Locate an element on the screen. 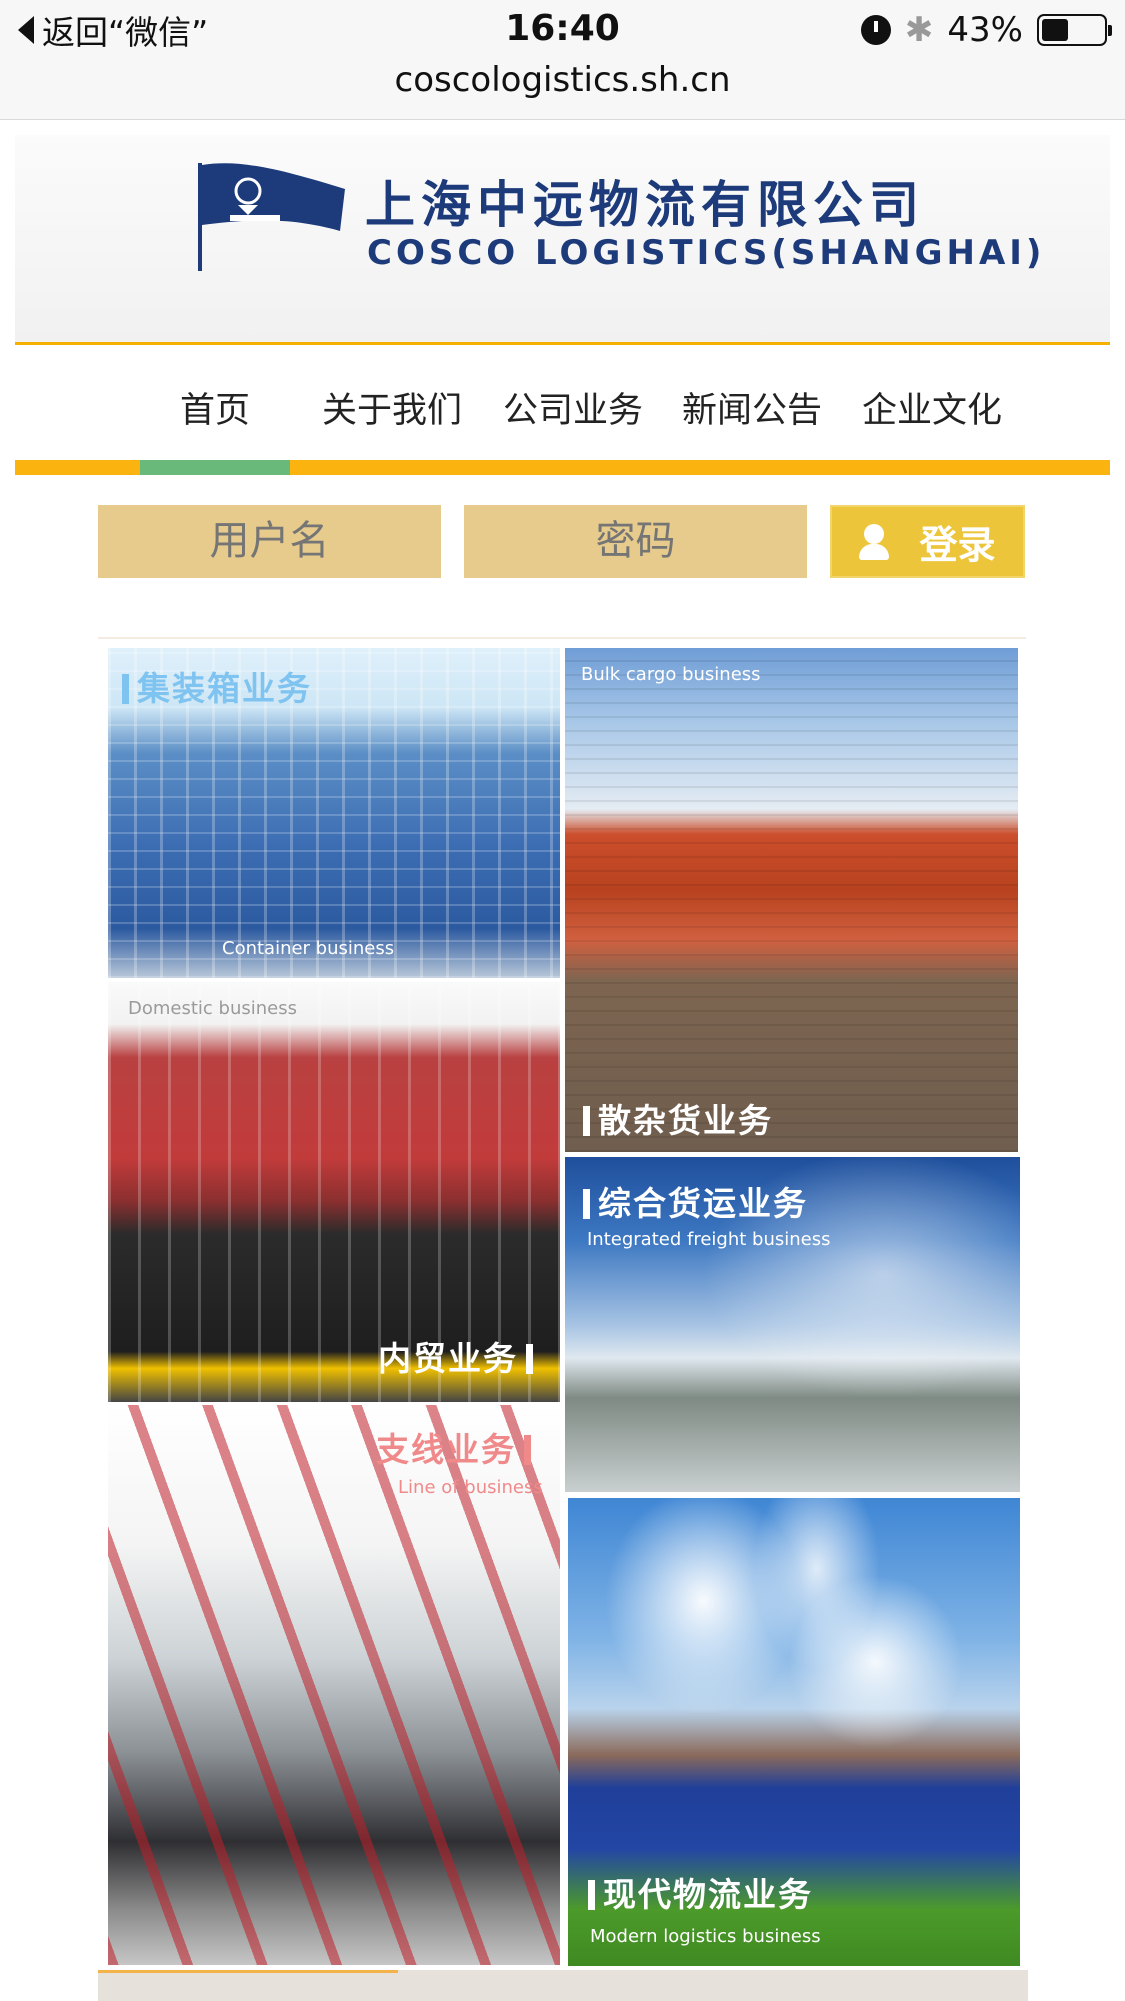  tile-line-title: 支线业务 is located at coordinates (453, 1447).